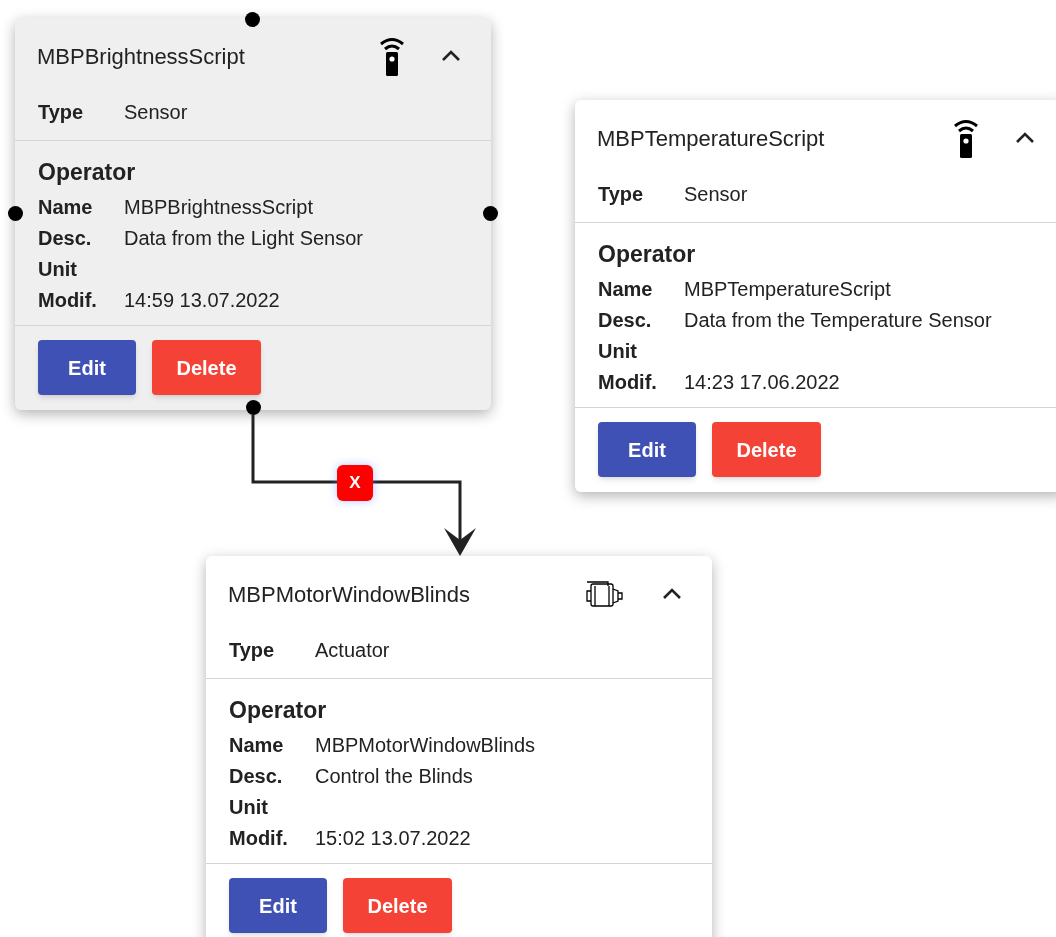 The image size is (1056, 937). Describe the element at coordinates (393, 838) in the screenshot. I see `field-value: 15:02 13.07.2022` at that location.